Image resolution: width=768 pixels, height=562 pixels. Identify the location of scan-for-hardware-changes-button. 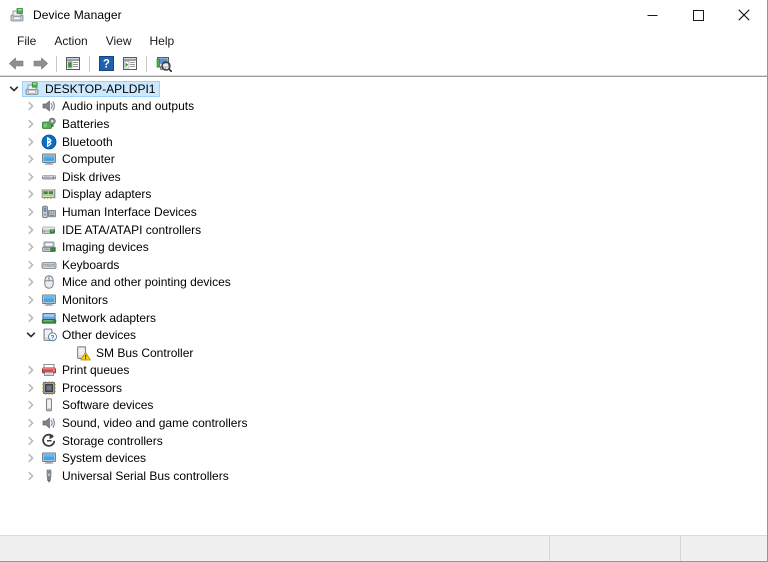
(163, 64).